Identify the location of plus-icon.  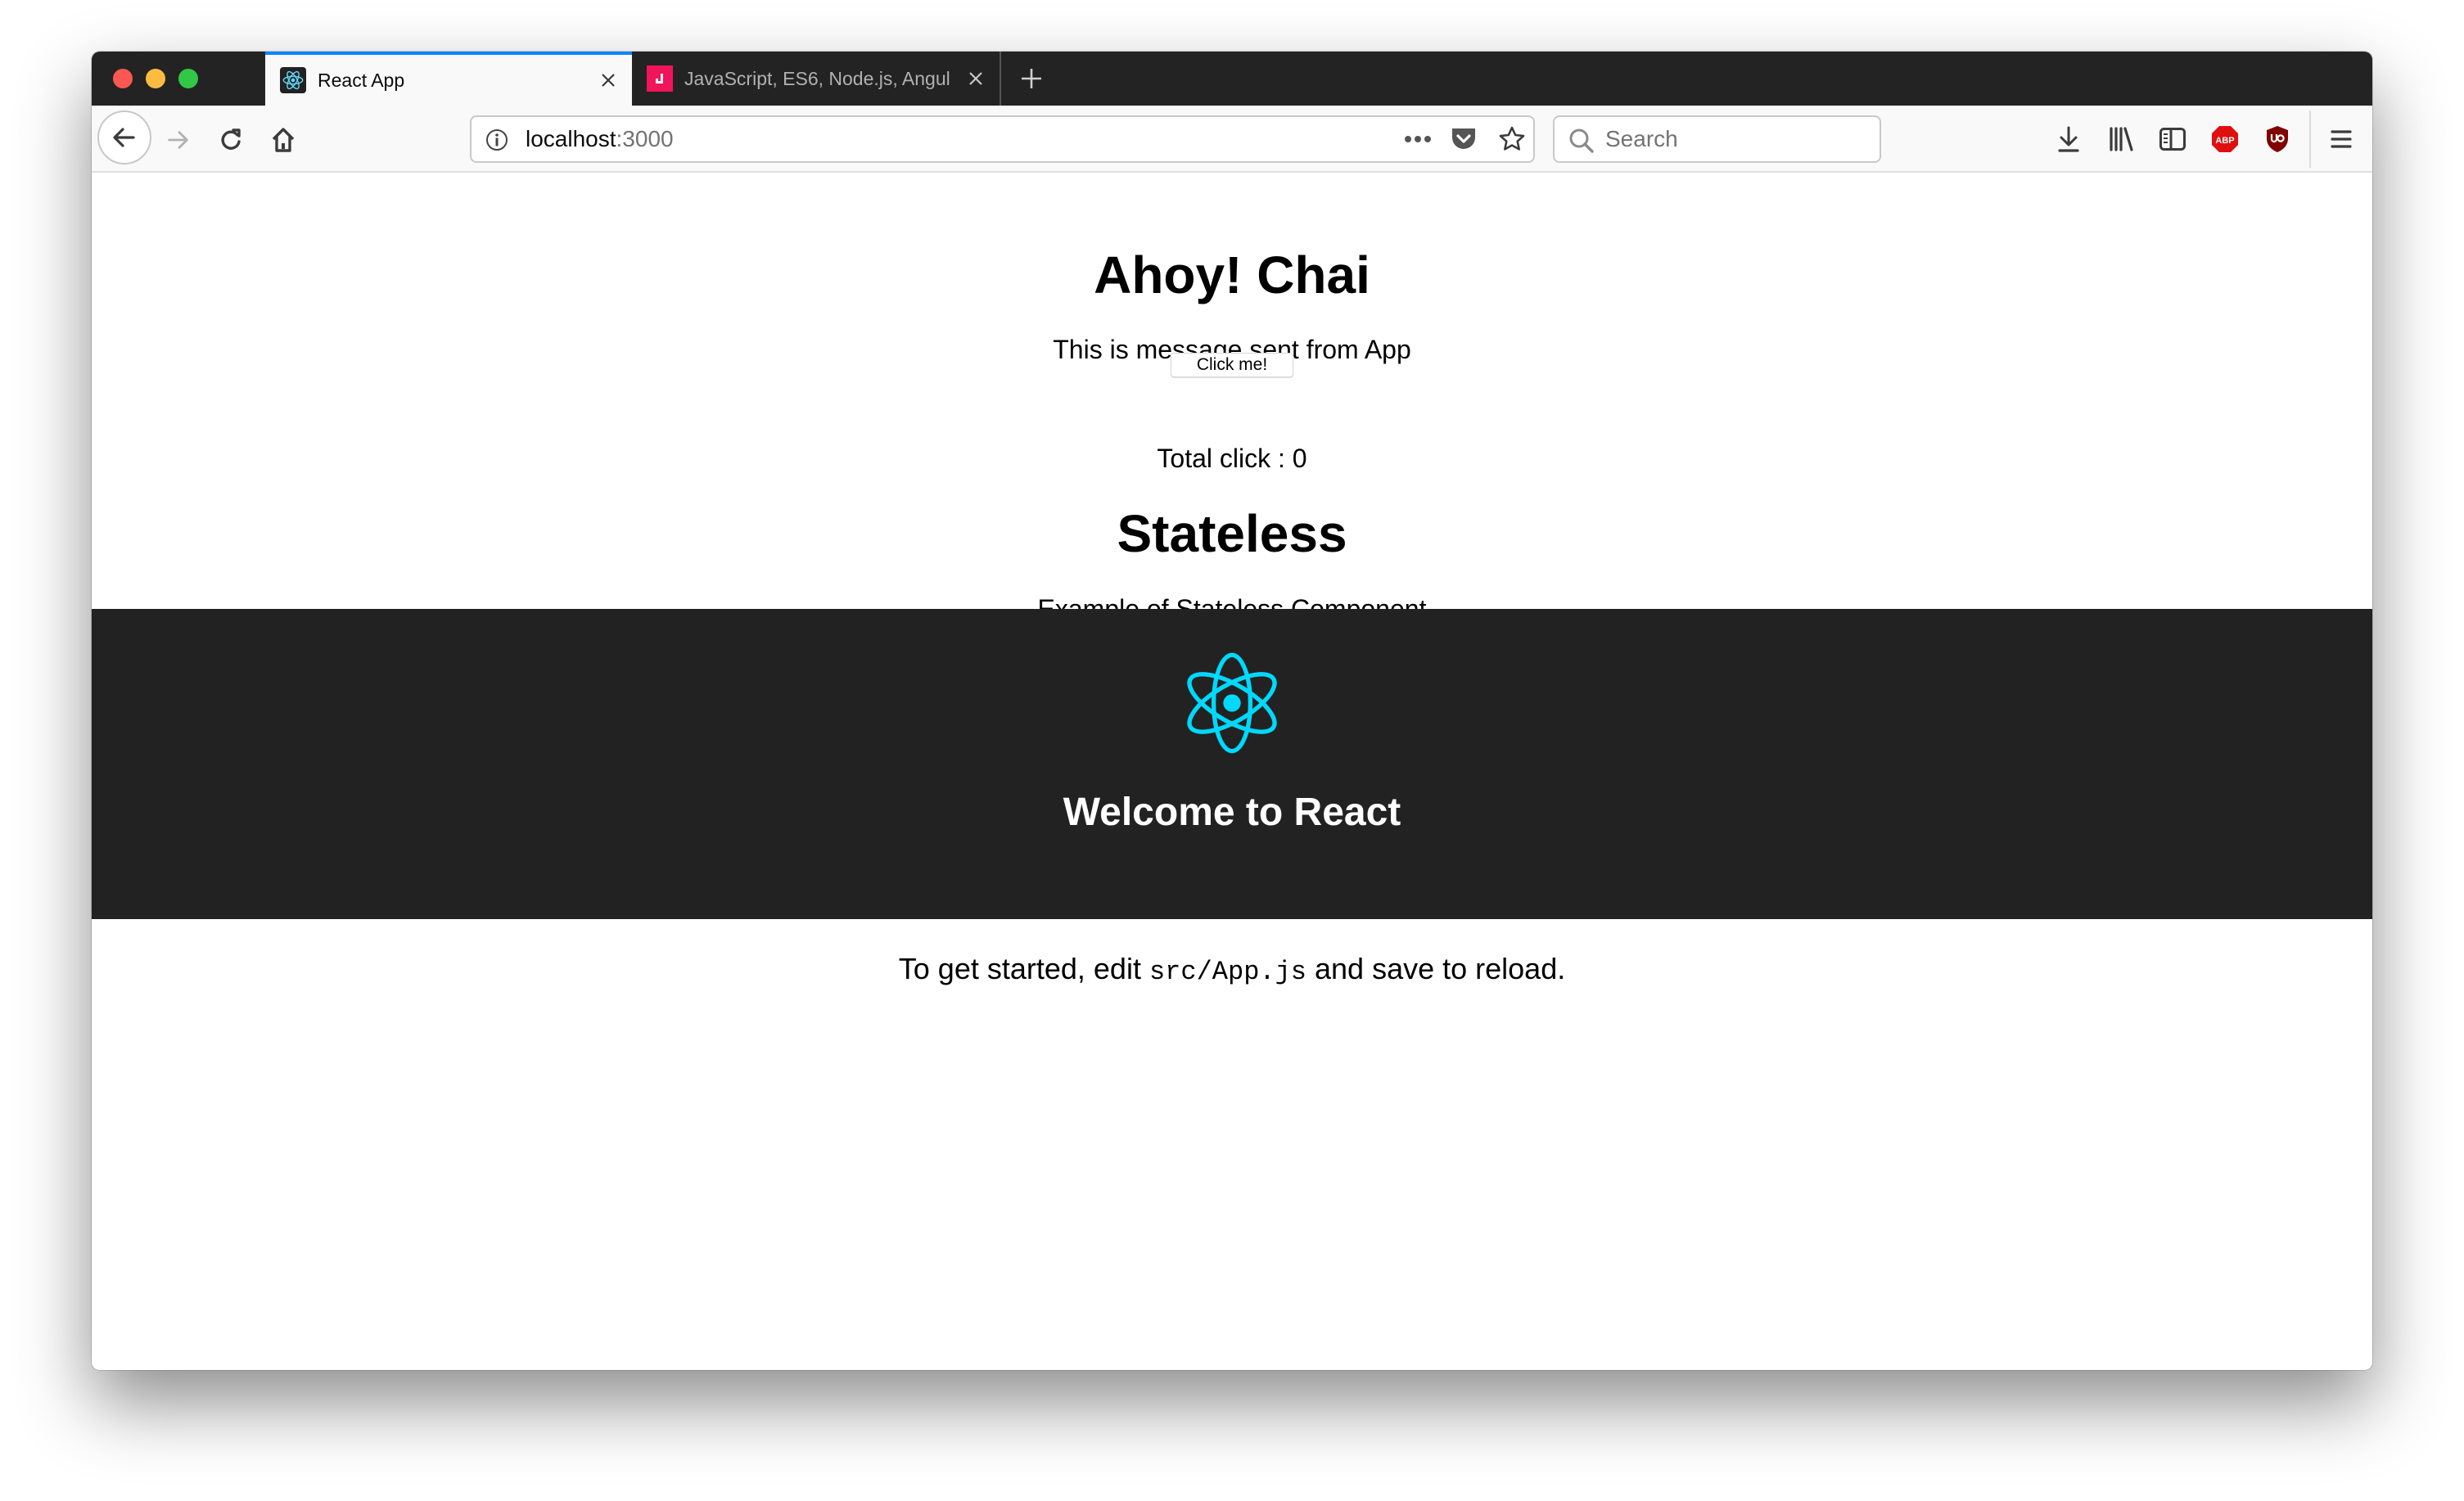
(1031, 78).